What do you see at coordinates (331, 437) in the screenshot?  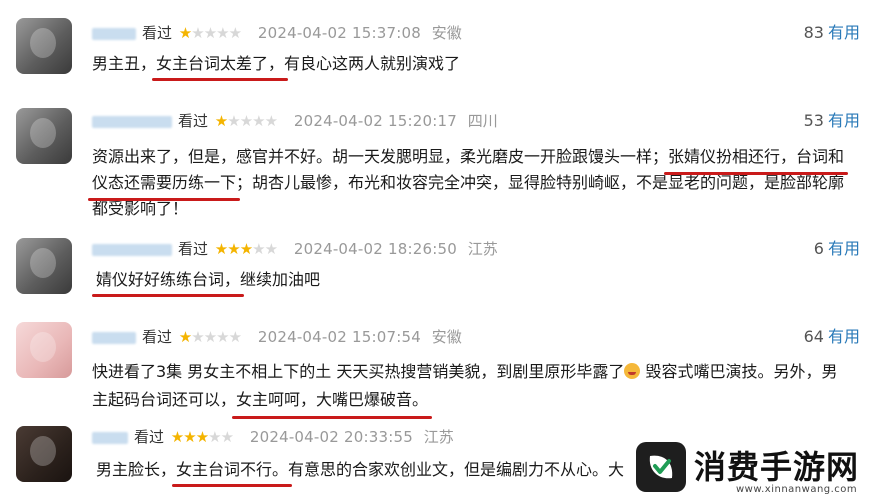 I see `review-time: 2024-04-02 20:33:55` at bounding box center [331, 437].